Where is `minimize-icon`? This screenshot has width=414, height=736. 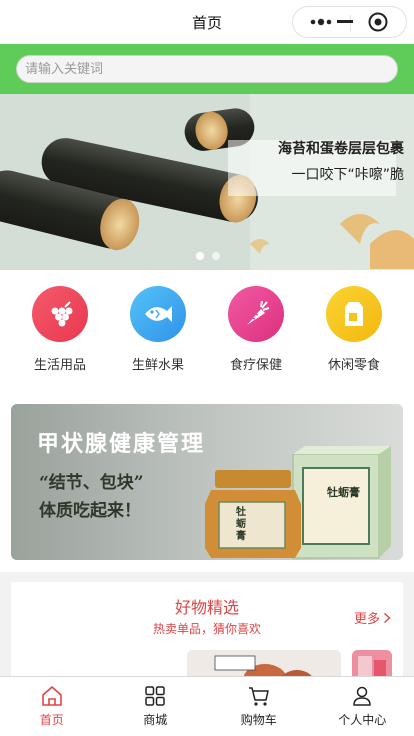
minimize-icon is located at coordinates (345, 21).